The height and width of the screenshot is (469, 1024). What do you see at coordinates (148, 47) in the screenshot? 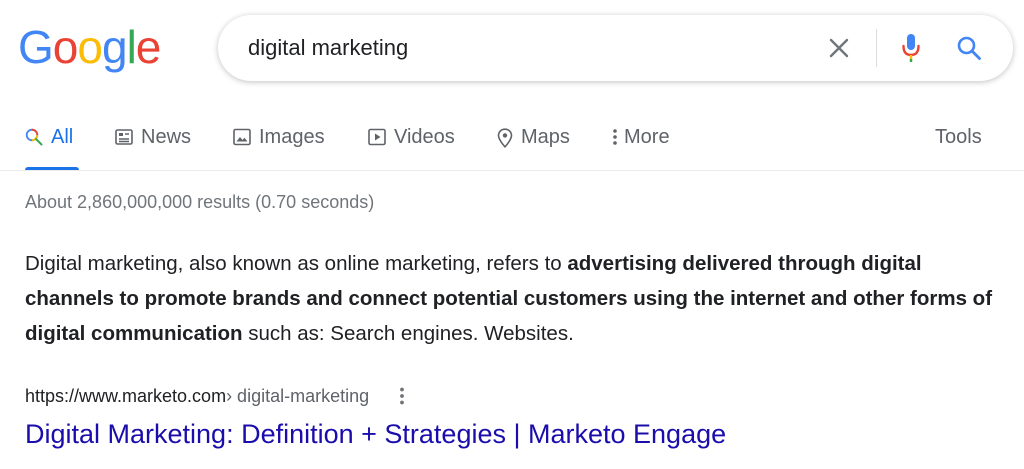
I see `logo-letter: e` at bounding box center [148, 47].